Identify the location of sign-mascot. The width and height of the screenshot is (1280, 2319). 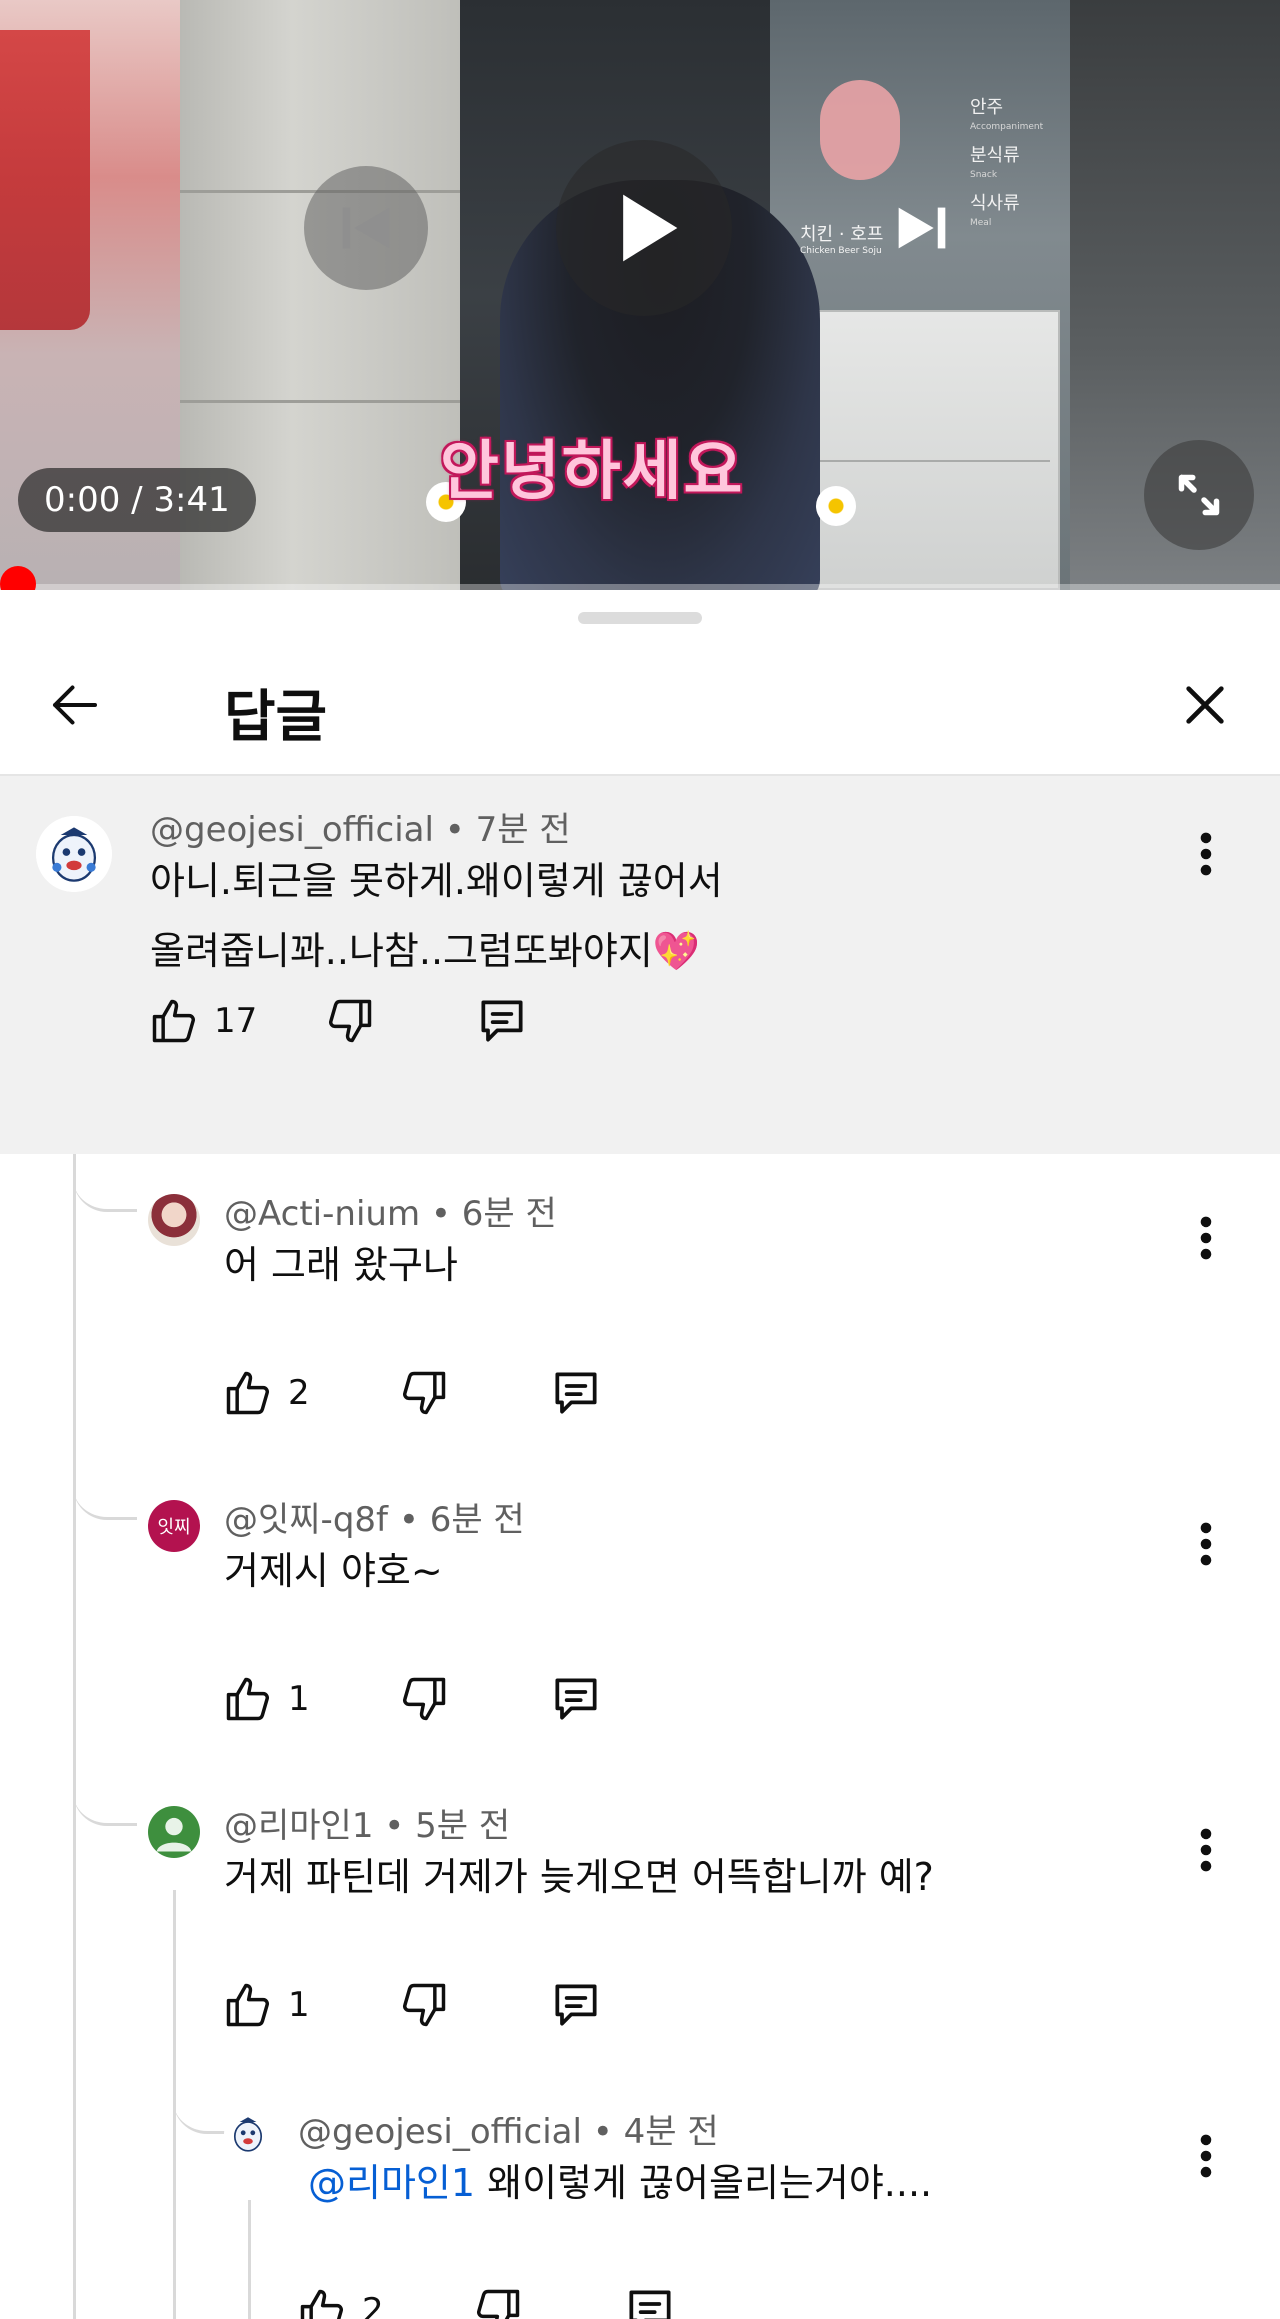
(860, 130).